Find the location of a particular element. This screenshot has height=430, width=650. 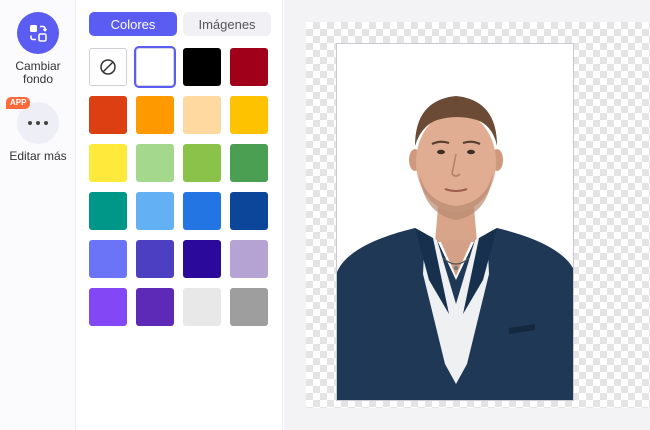

edit-more-tool: APP Editar más is located at coordinates (38, 130).